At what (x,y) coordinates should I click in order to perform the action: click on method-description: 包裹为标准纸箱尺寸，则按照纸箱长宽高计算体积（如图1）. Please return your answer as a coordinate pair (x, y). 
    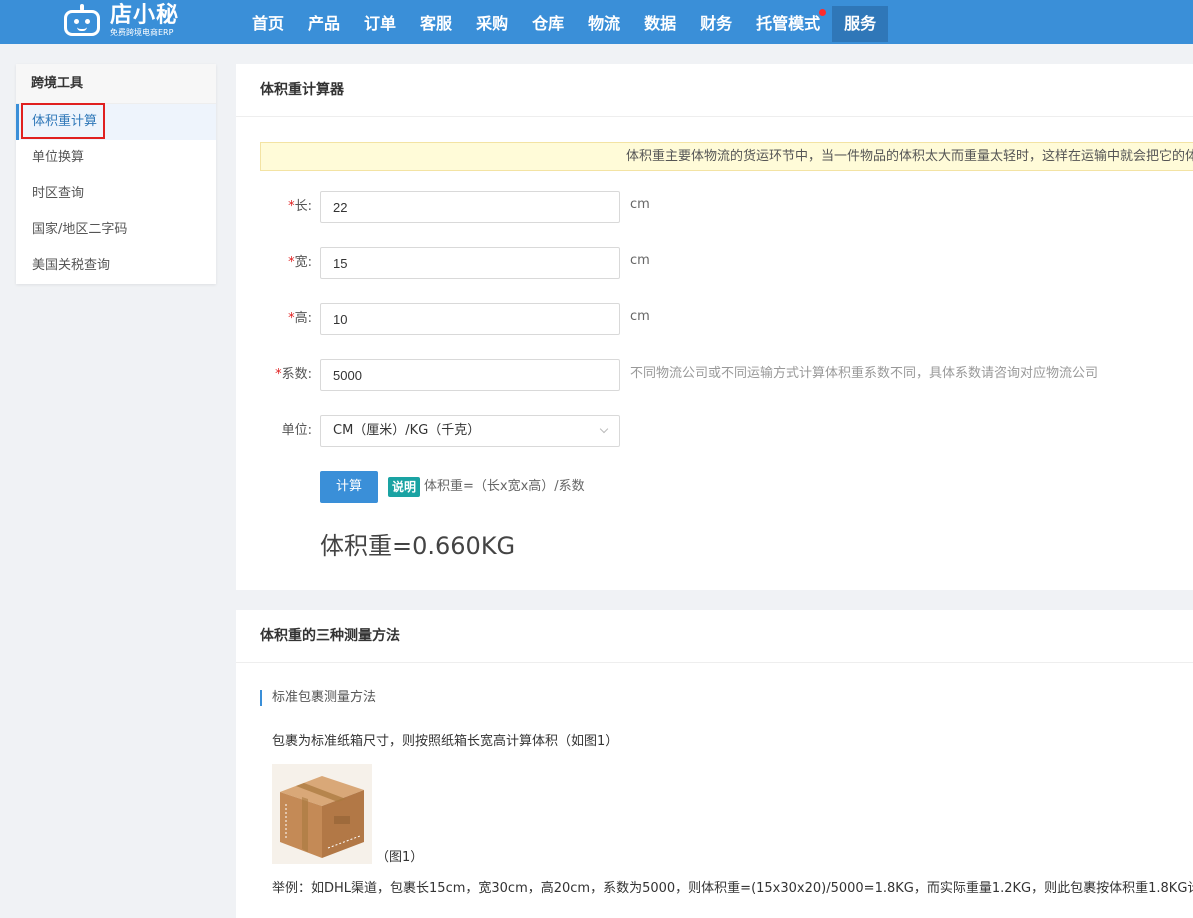
    Looking at the image, I should click on (445, 741).